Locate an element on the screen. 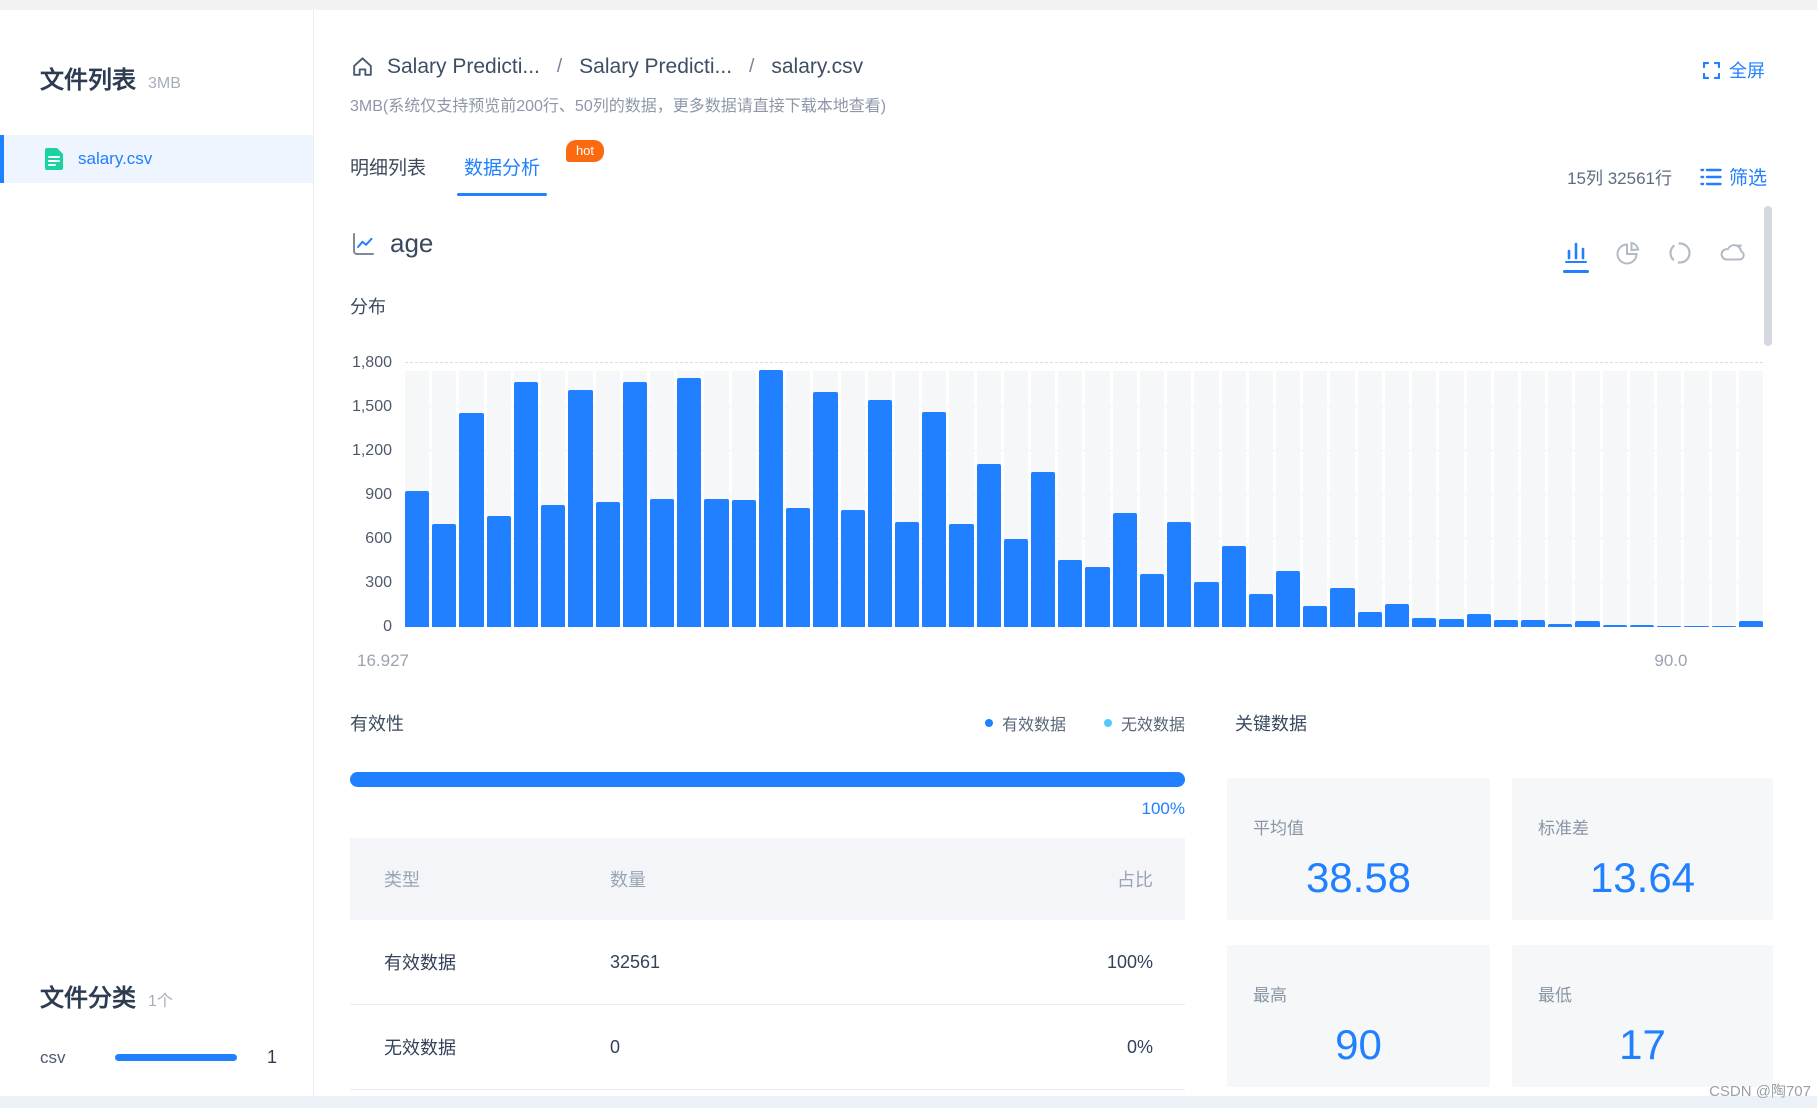  preview-limit-note: 3MB(系统仅支持预览前200行、50列的数据，更多数据请直接下载本地查看) is located at coordinates (618, 106).